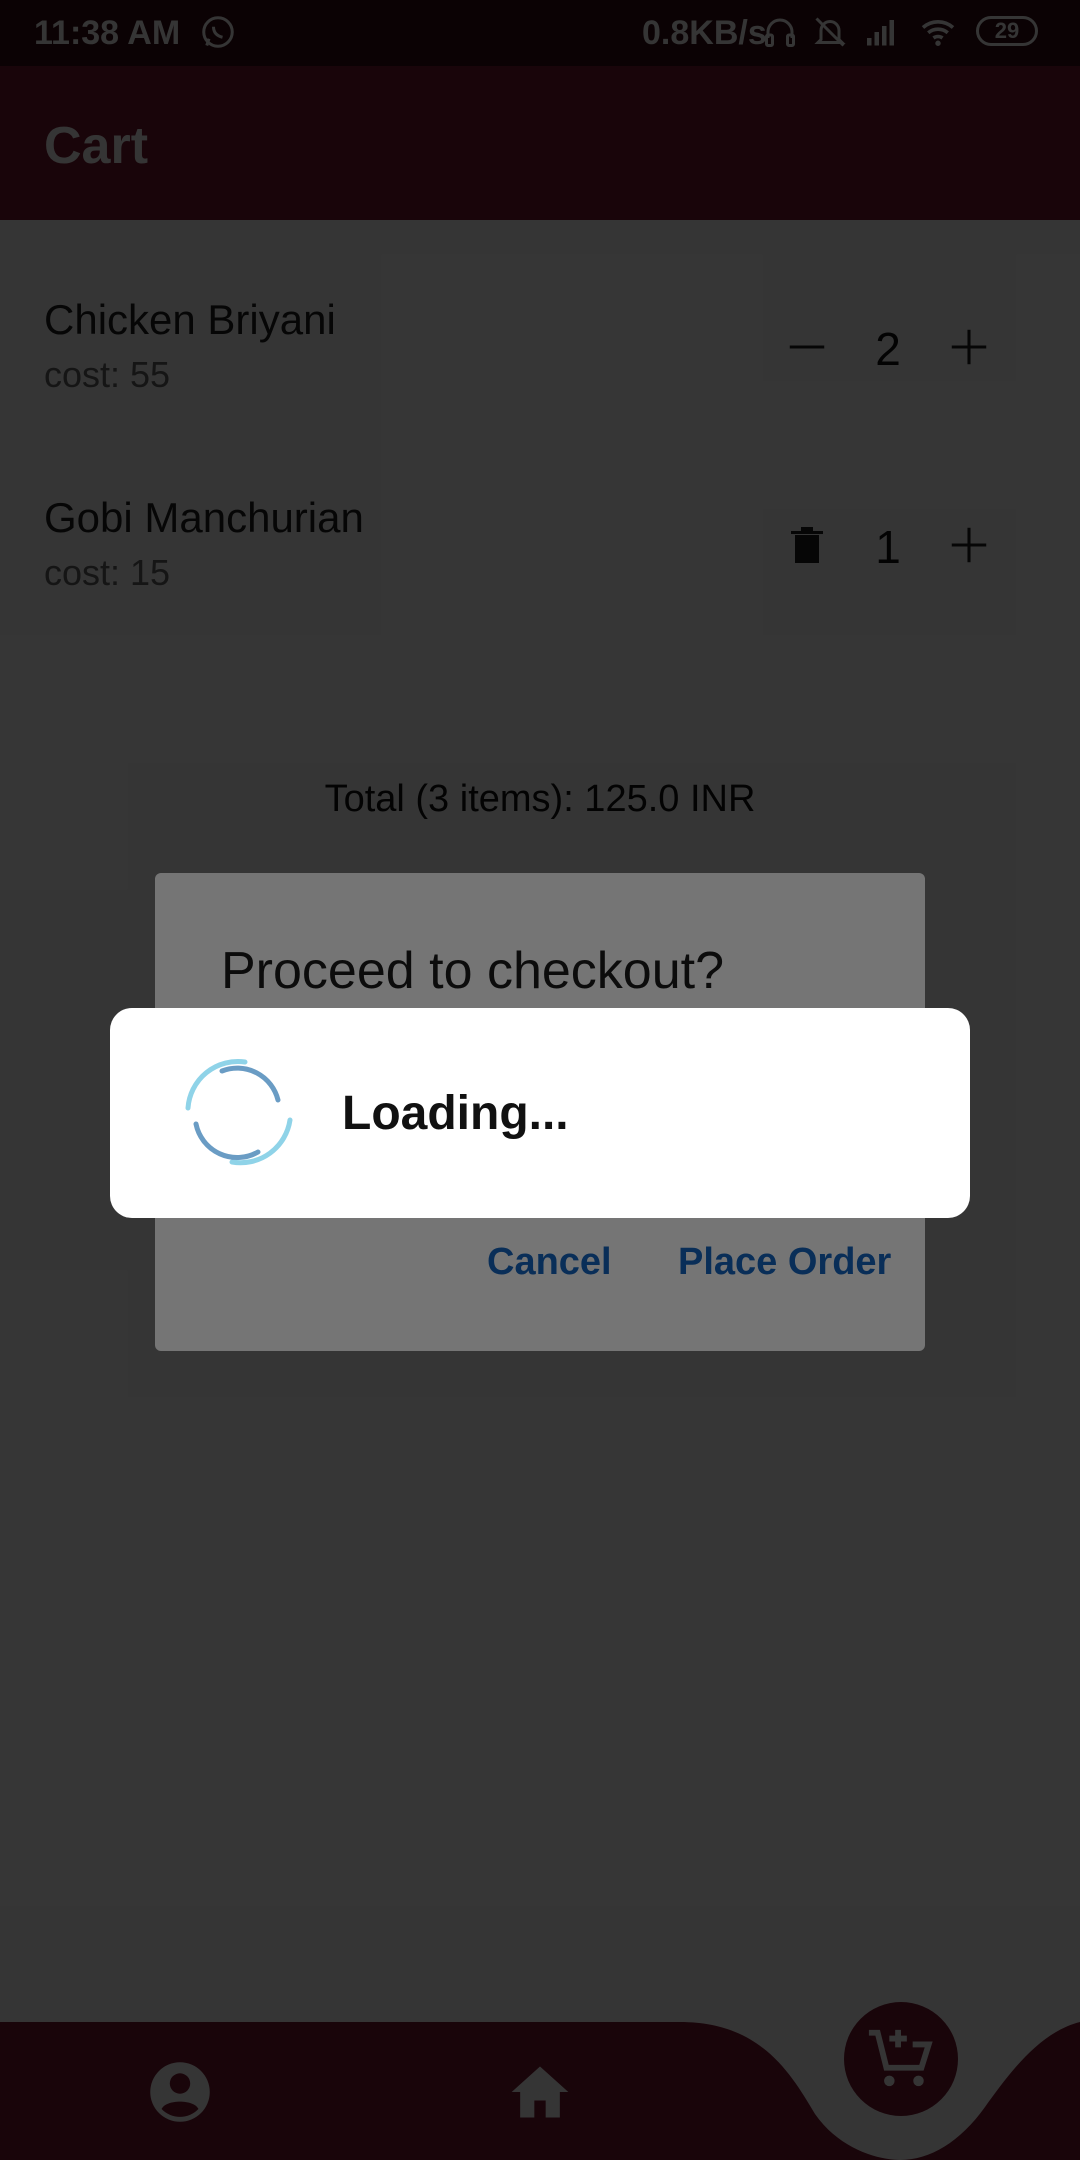  Describe the element at coordinates (107, 572) in the screenshot. I see `item-cost: cost: 15` at that location.